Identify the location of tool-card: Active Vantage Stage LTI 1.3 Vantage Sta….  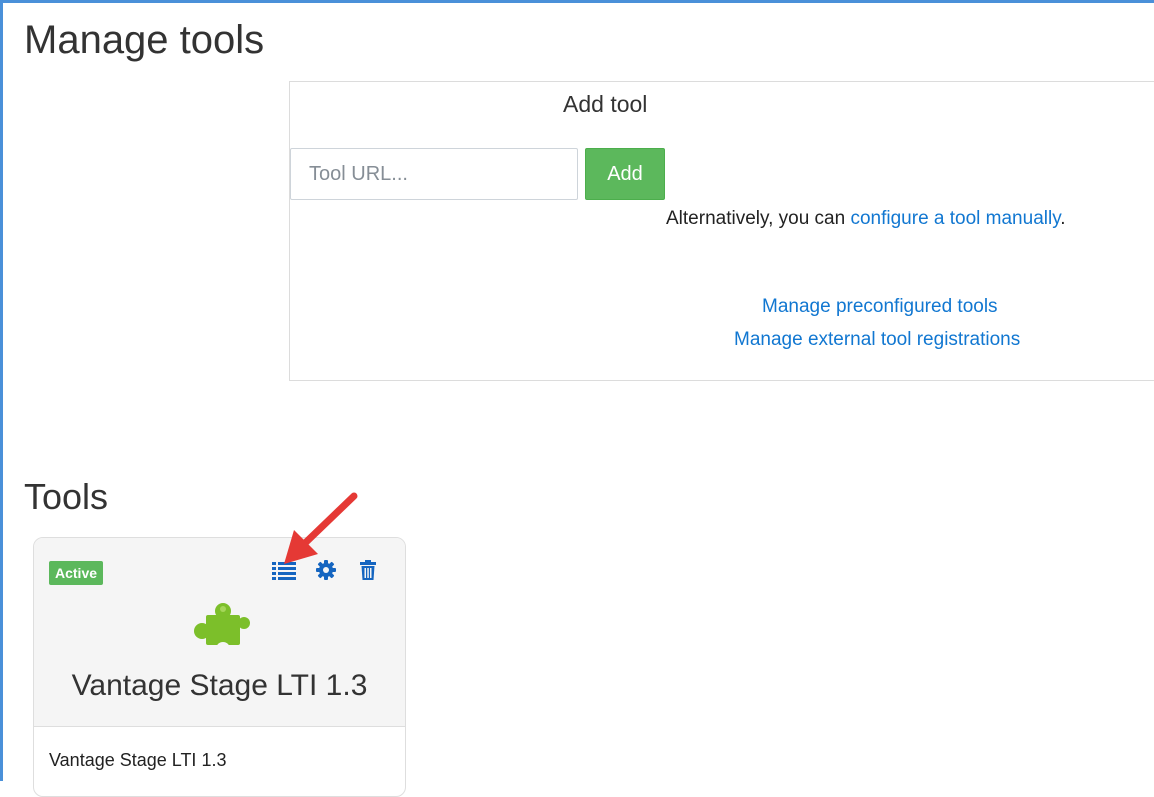
(219, 667).